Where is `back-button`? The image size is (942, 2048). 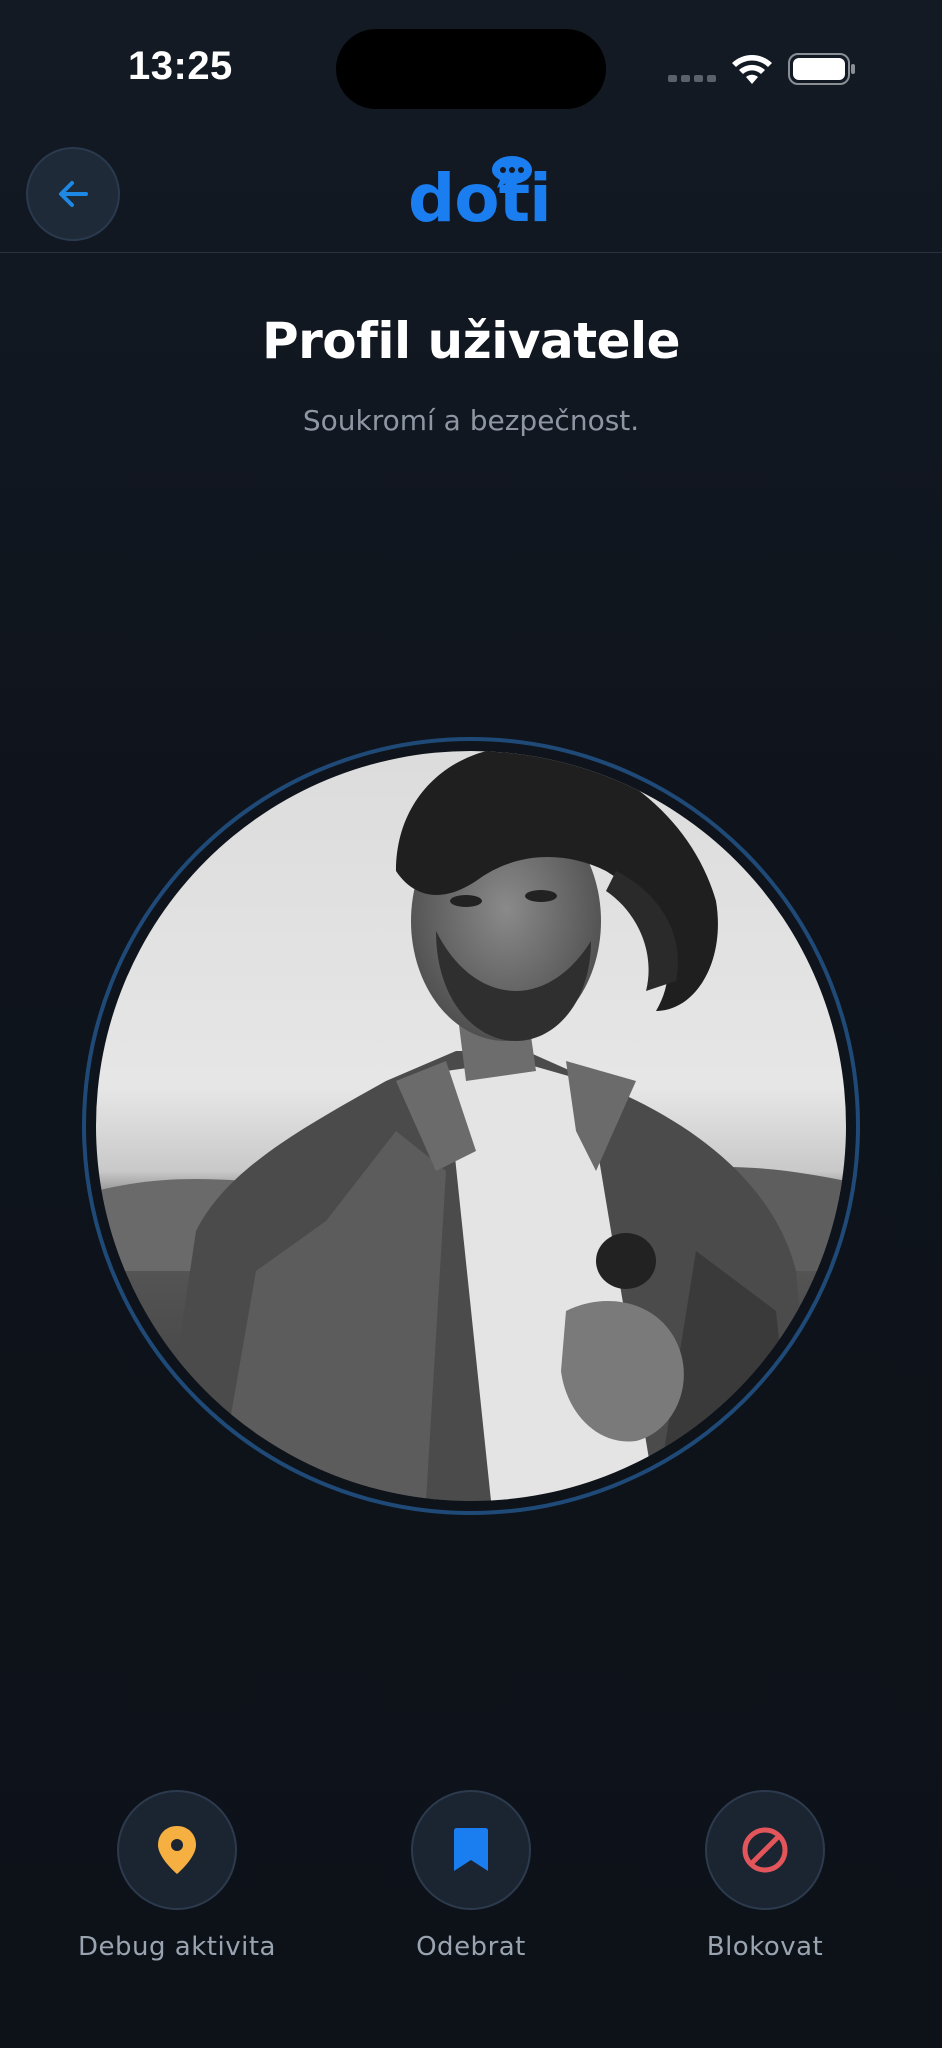 back-button is located at coordinates (73, 194).